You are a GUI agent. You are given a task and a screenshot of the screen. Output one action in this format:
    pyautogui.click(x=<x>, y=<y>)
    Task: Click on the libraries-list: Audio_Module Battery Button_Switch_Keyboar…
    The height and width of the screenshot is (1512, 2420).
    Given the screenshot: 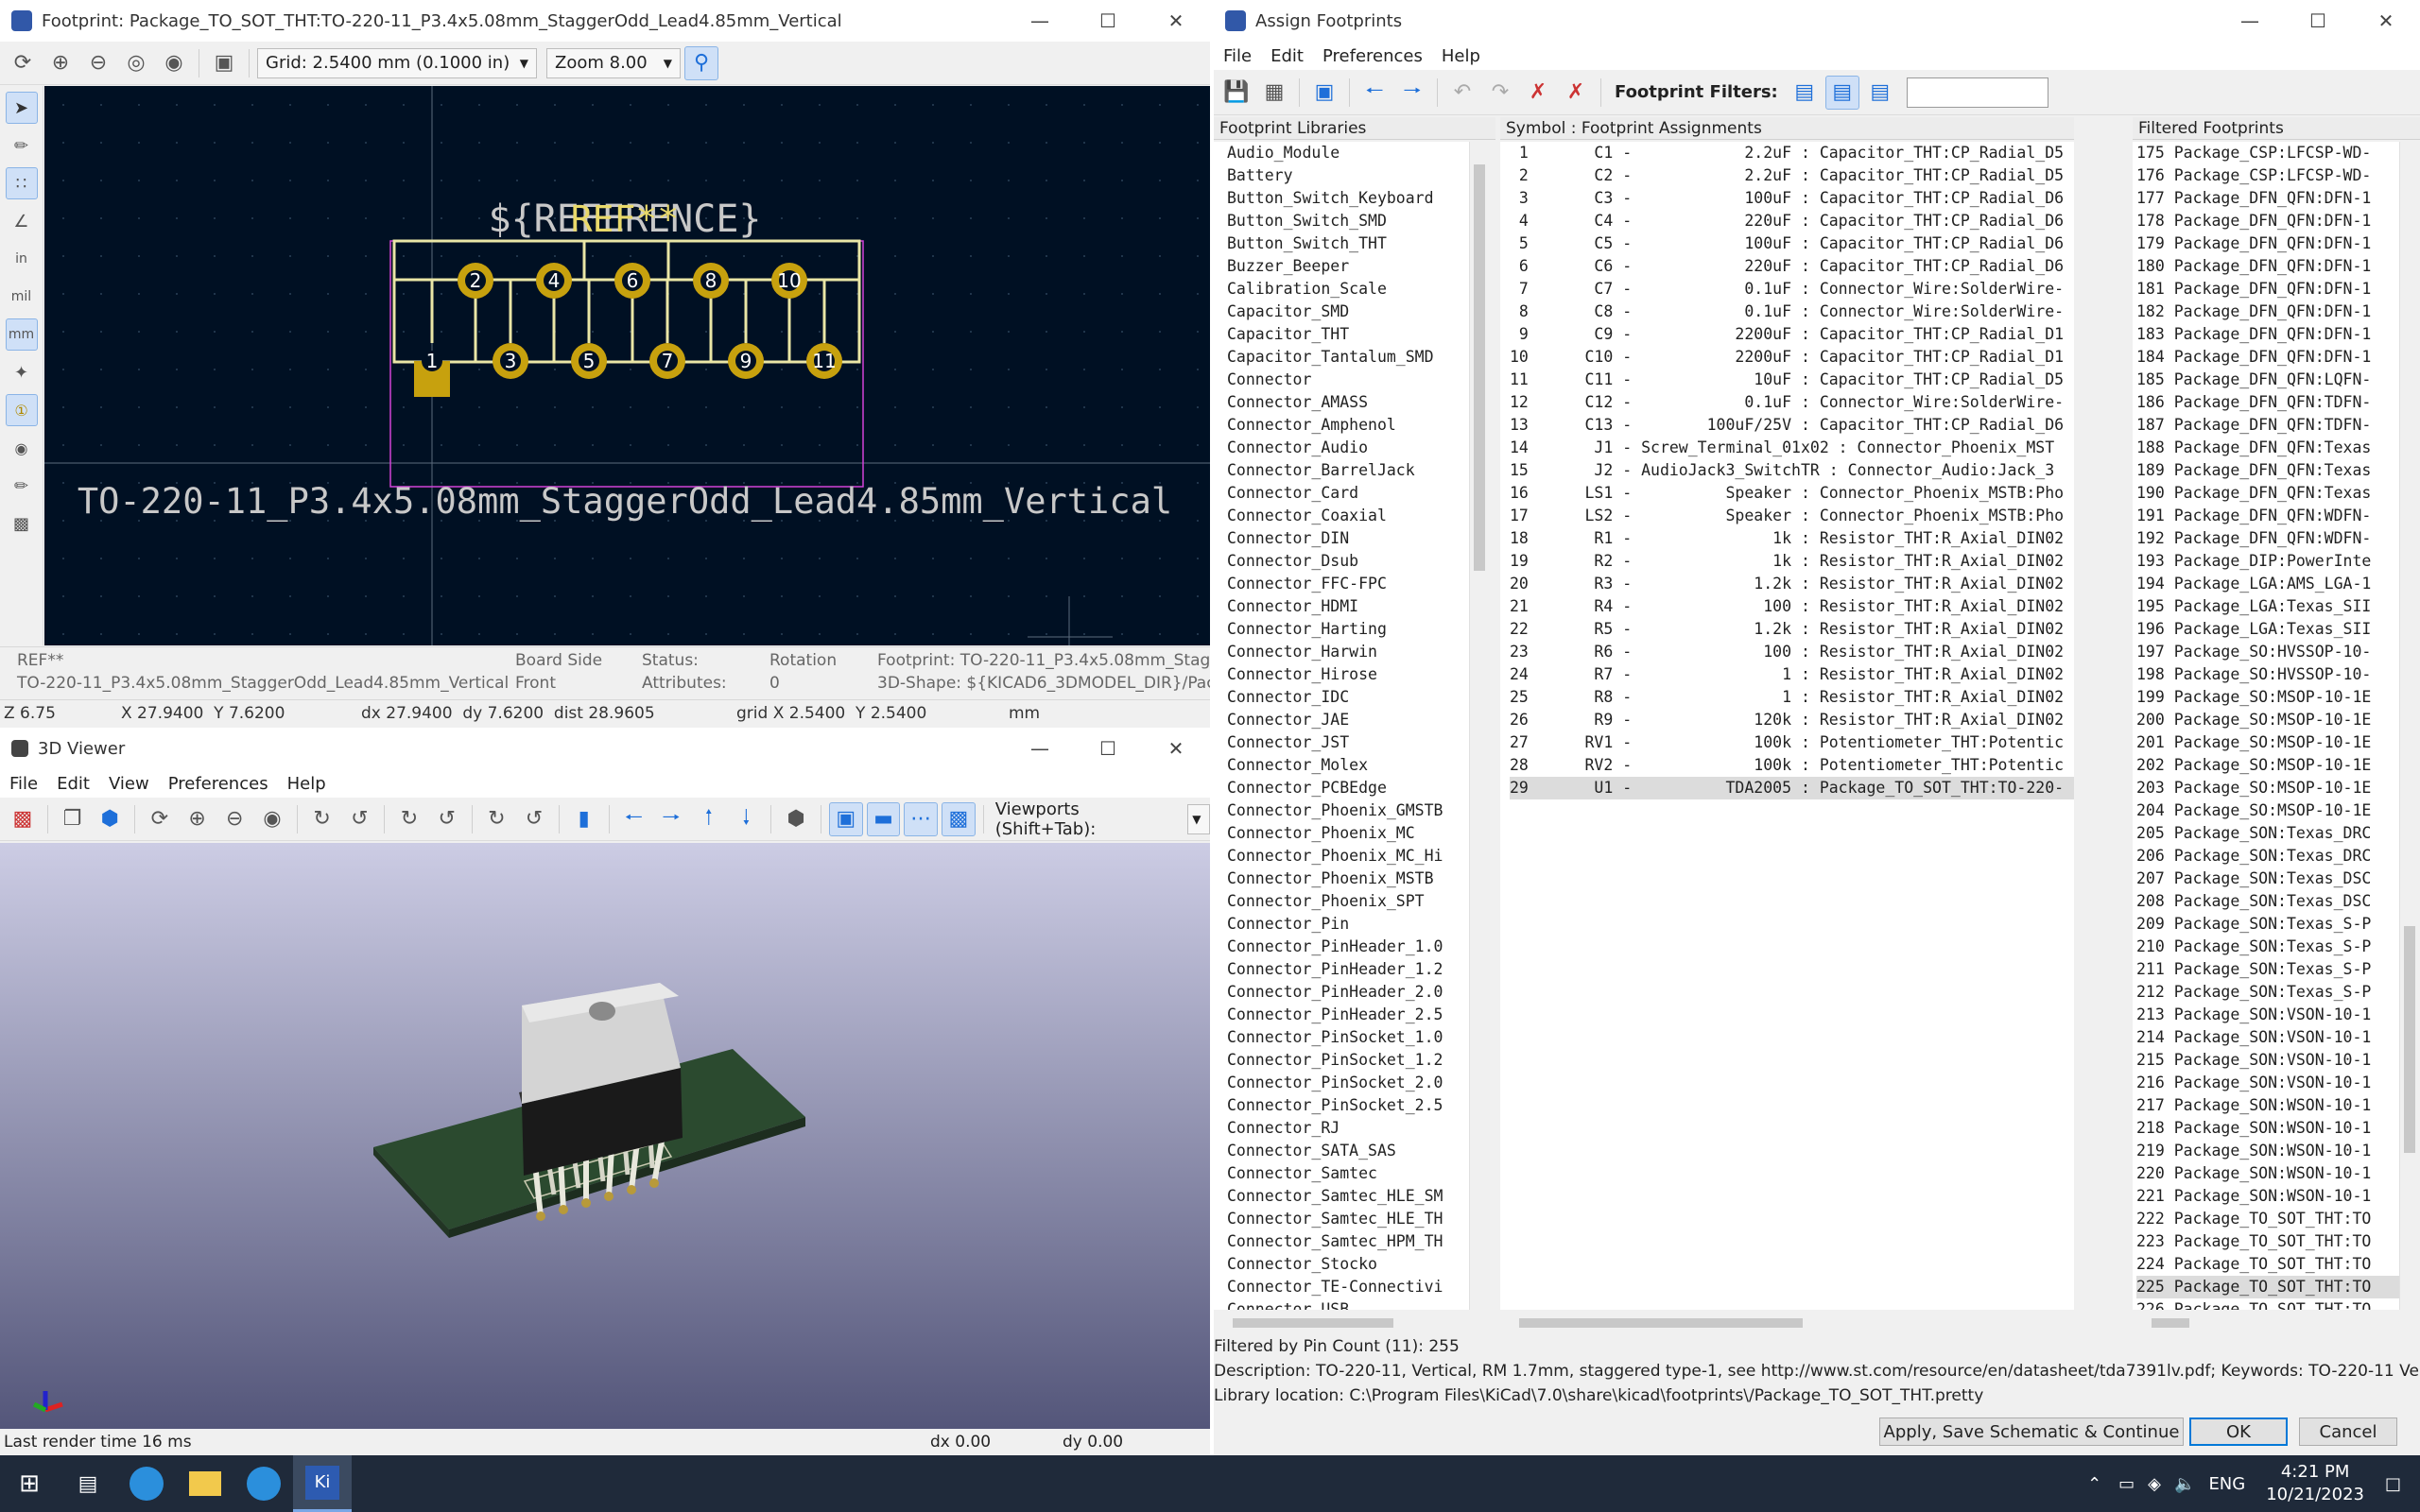 What is the action you would take?
    pyautogui.click(x=1351, y=726)
    